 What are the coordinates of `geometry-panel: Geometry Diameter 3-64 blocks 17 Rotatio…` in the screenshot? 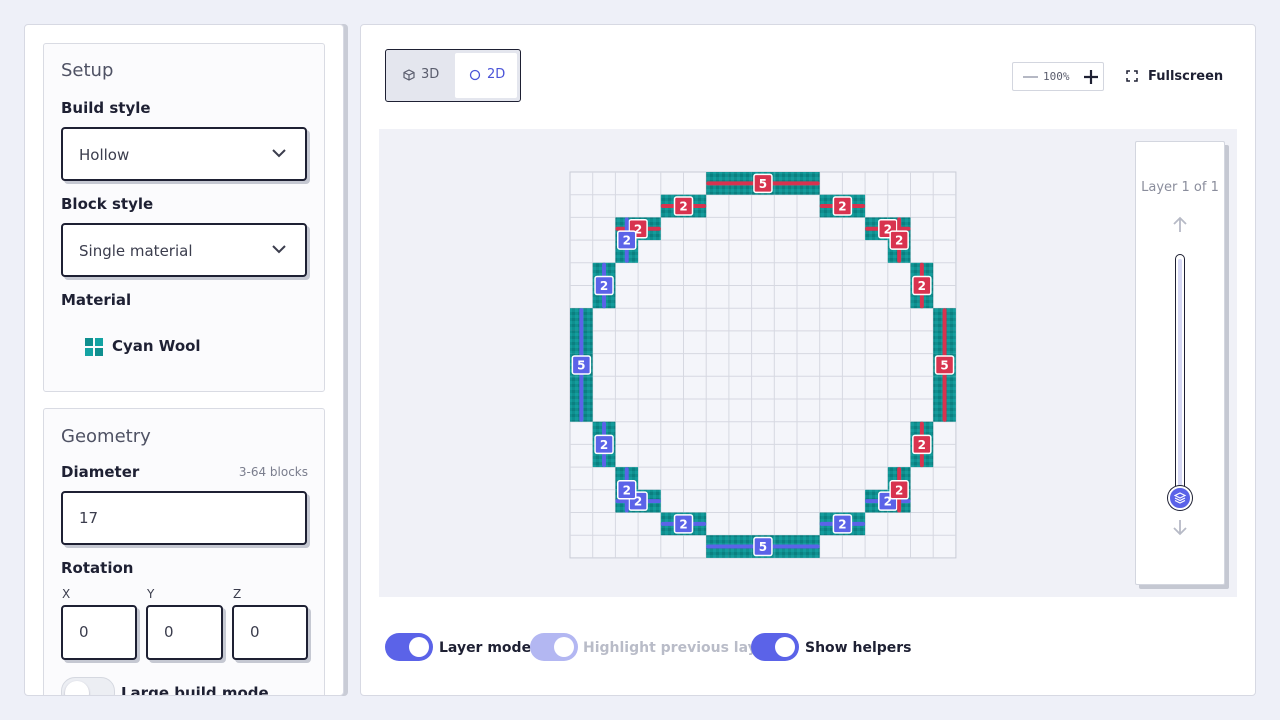 It's located at (184, 552).